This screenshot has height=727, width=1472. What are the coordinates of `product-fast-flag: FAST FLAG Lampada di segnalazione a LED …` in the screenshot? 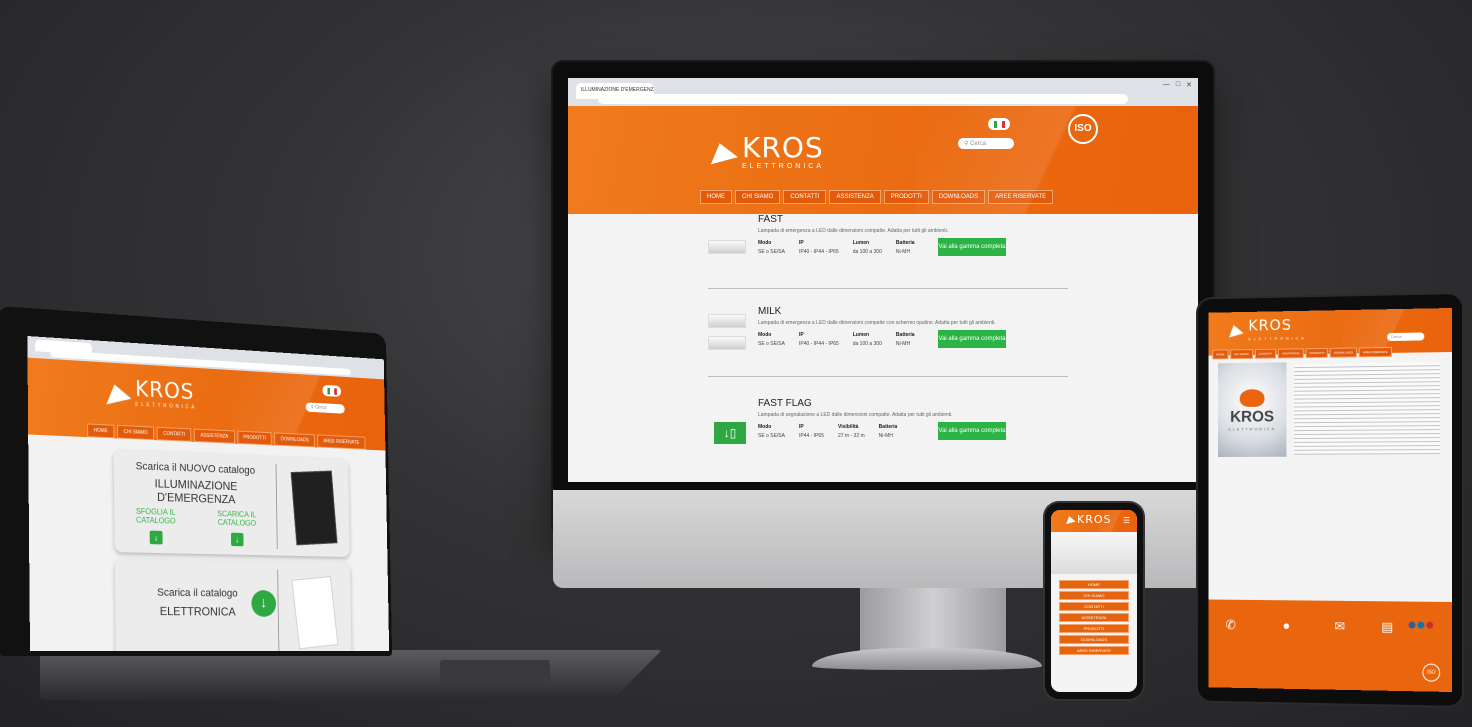 It's located at (888, 435).